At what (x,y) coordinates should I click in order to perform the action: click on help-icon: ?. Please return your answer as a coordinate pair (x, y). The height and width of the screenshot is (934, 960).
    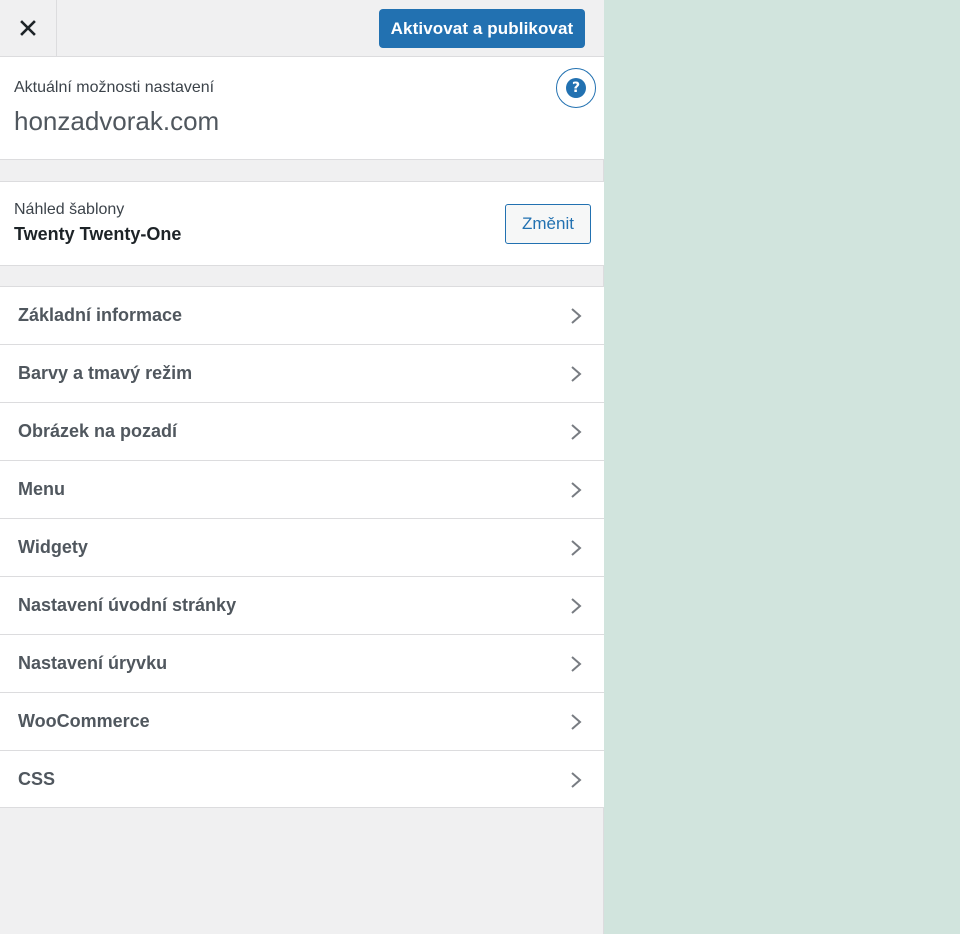
    Looking at the image, I should click on (576, 88).